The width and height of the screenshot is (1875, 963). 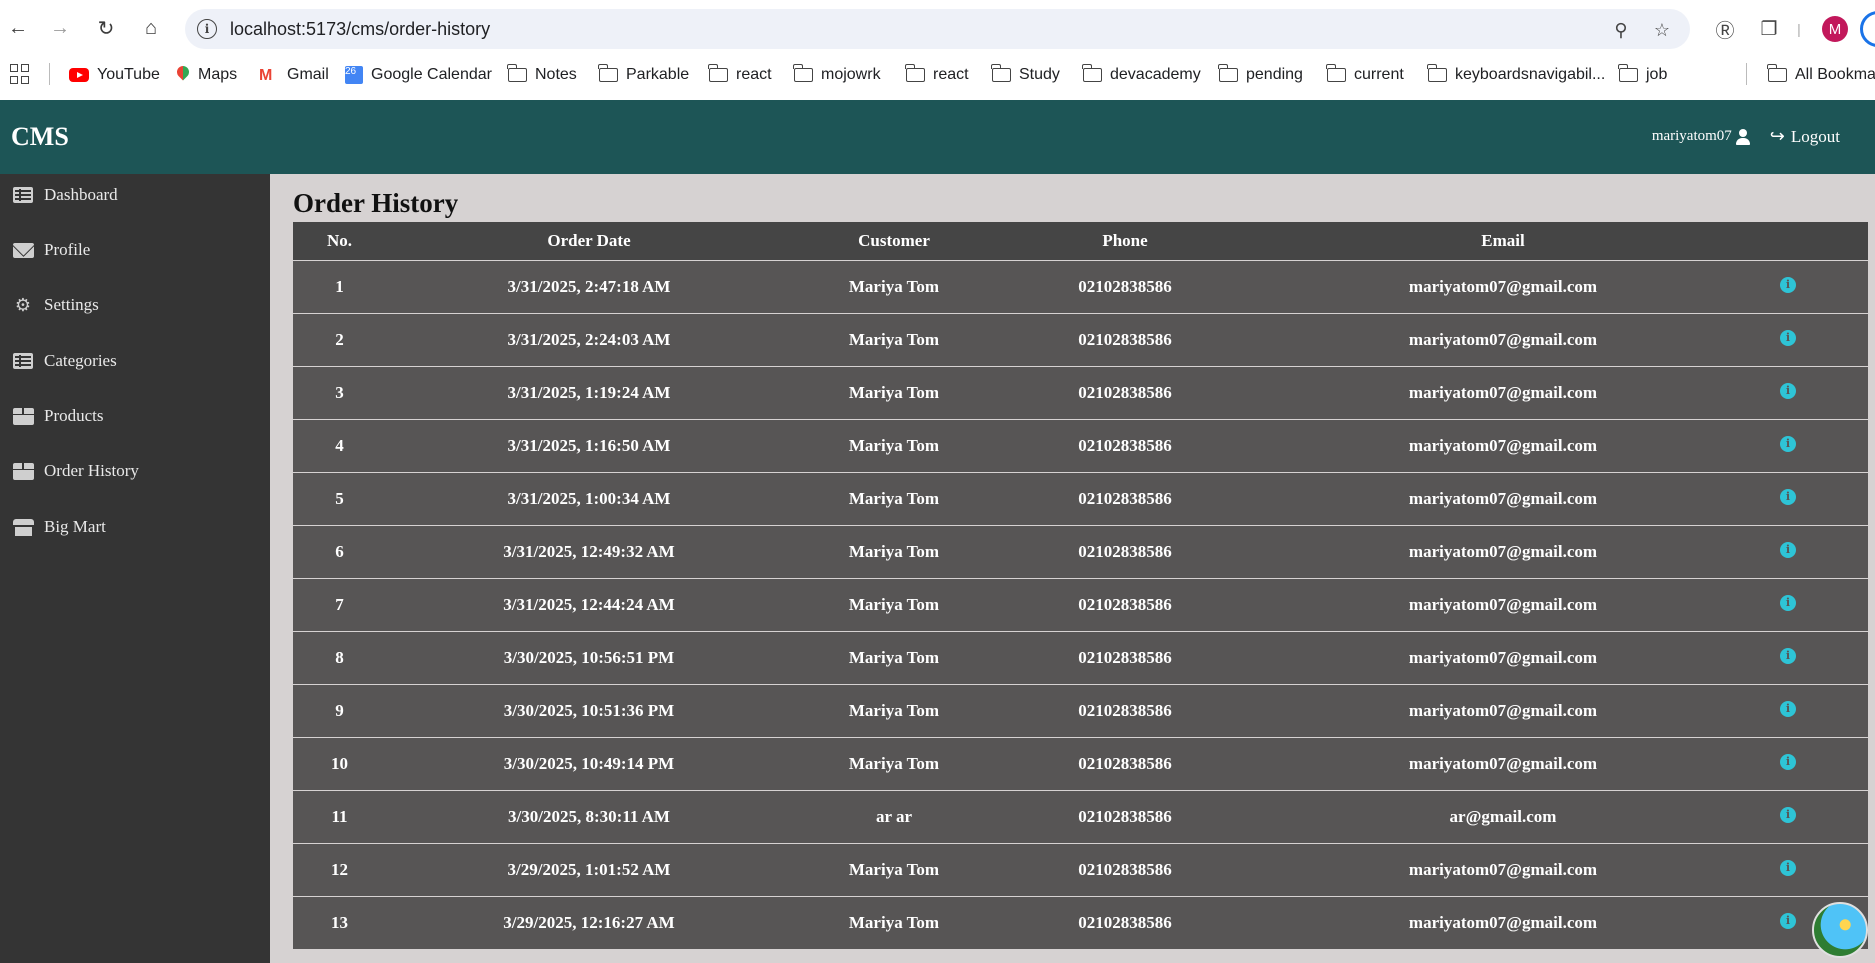 What do you see at coordinates (114, 75) in the screenshot?
I see `bookmark-youtube: YouTube` at bounding box center [114, 75].